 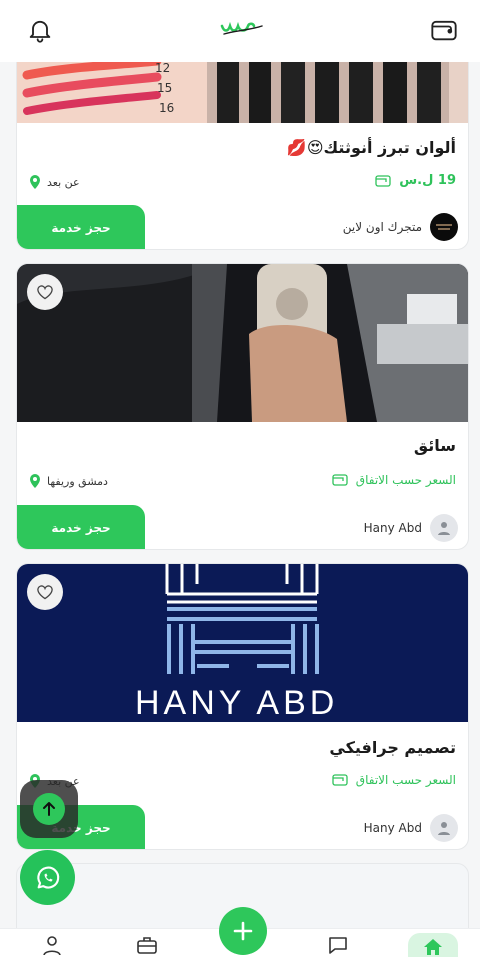 I want to click on service-price: 19 ل.س, so click(x=415, y=180).